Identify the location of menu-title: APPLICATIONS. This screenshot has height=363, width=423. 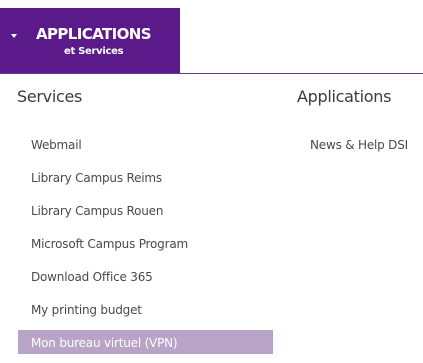
(94, 34).